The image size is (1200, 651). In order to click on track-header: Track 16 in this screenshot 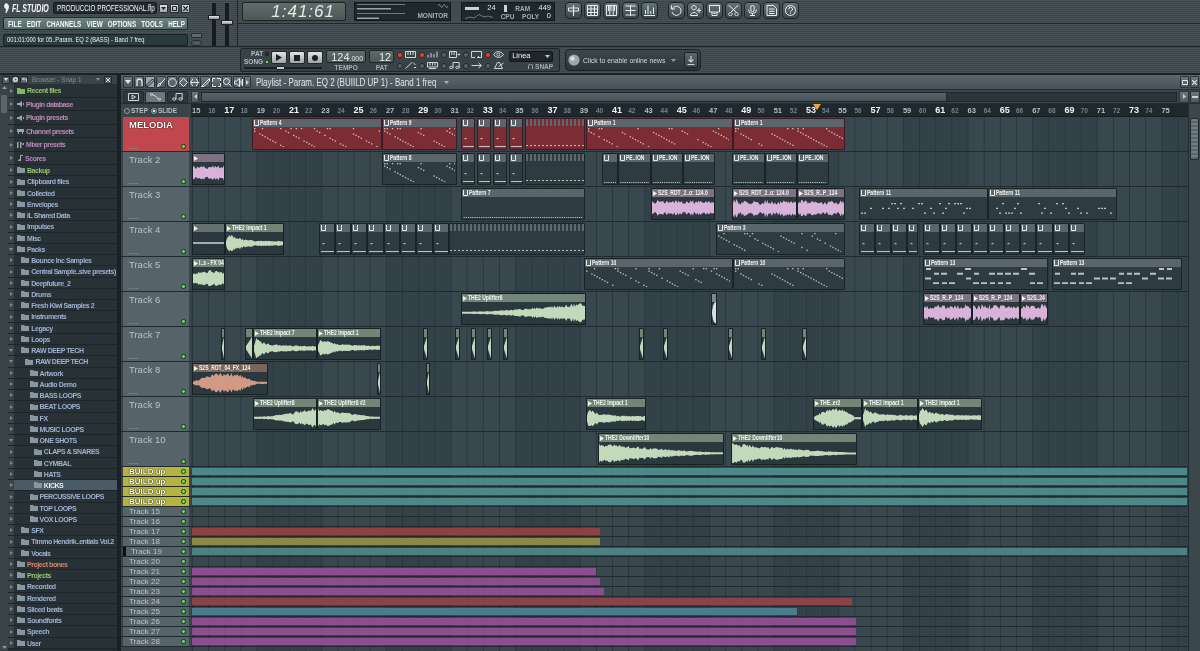, I will do `click(156, 521)`.